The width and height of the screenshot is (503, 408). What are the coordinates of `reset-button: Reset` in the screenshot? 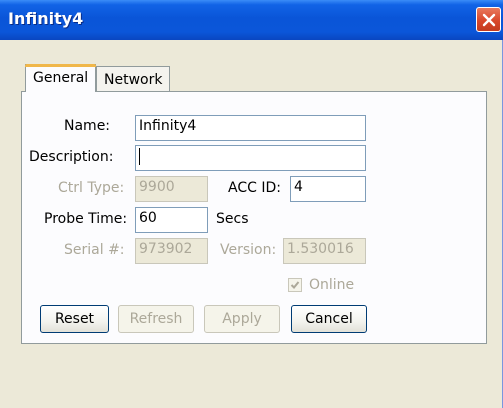 It's located at (74, 319).